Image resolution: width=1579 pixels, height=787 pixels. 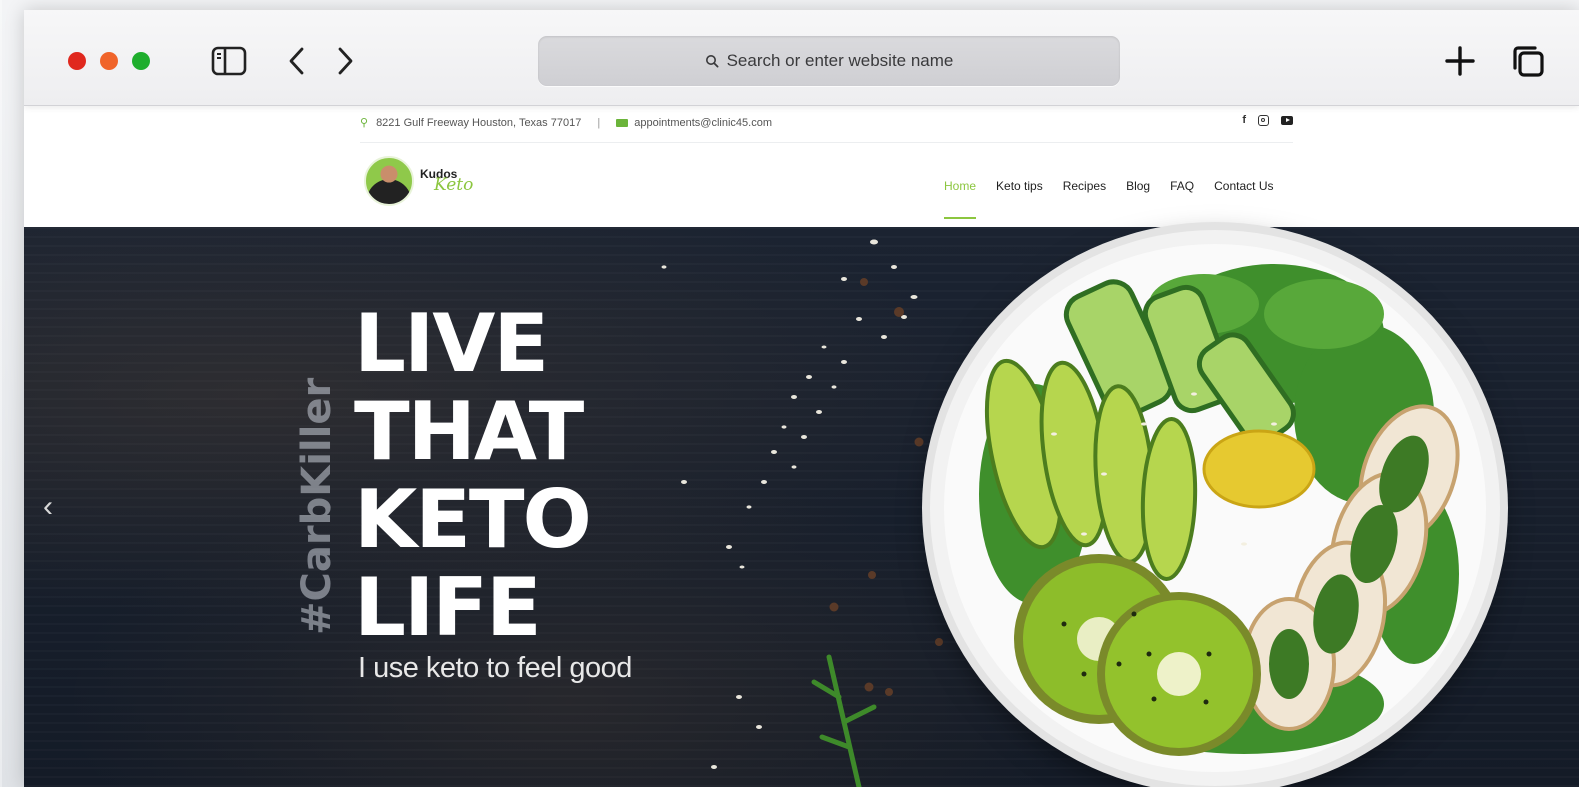 What do you see at coordinates (479, 122) in the screenshot?
I see `street-address: 8221 Gulf Freeway Houston, Texas 77017` at bounding box center [479, 122].